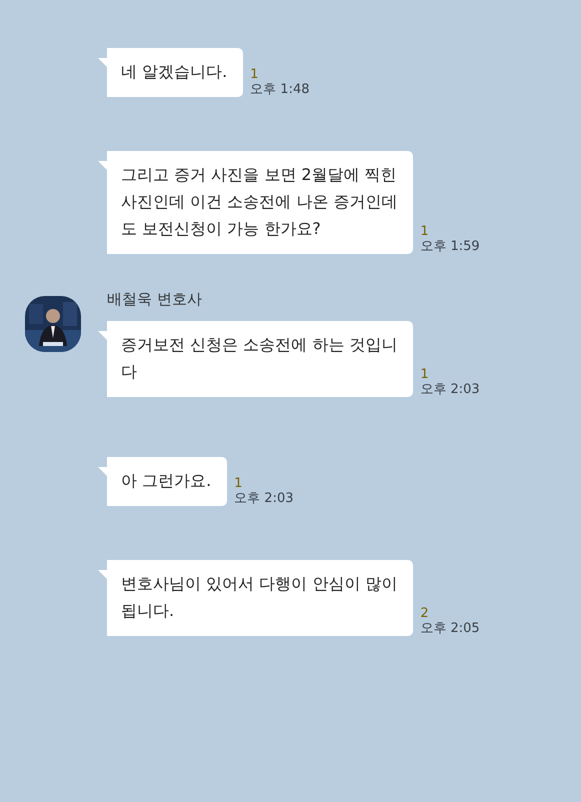 The height and width of the screenshot is (802, 581). I want to click on sender-name: 배철욱 변호사, so click(155, 299).